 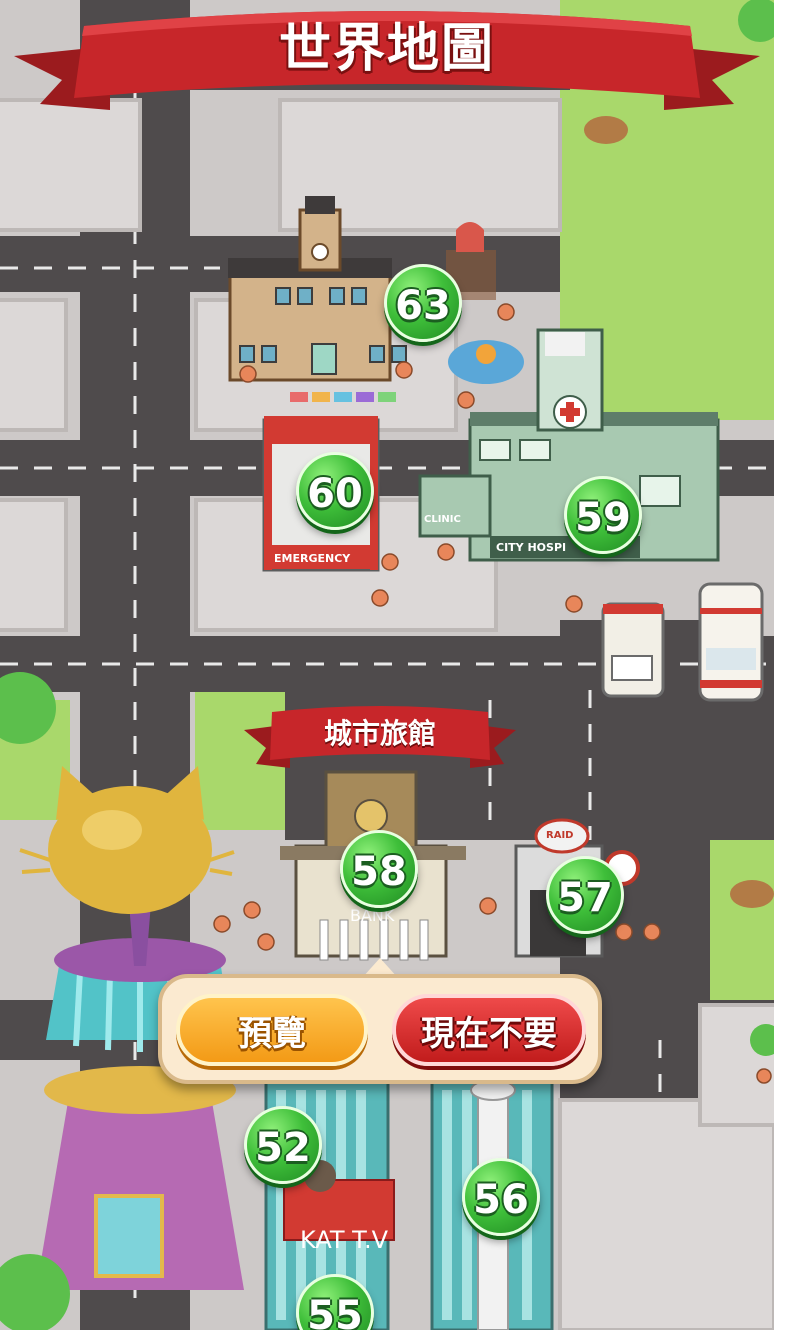 I want to click on clinic-sign: CLINIC, so click(x=442, y=519).